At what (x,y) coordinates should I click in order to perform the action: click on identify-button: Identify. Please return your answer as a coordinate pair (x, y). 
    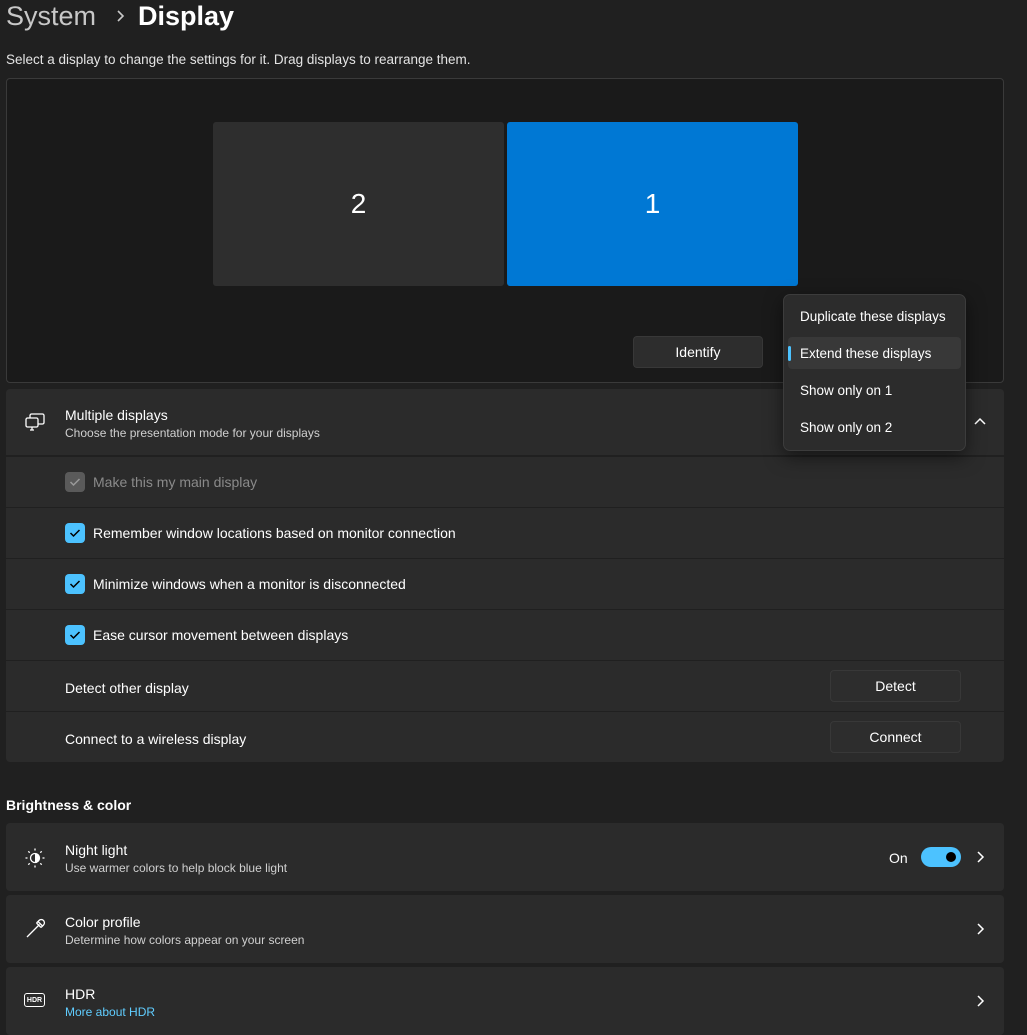
    Looking at the image, I should click on (698, 352).